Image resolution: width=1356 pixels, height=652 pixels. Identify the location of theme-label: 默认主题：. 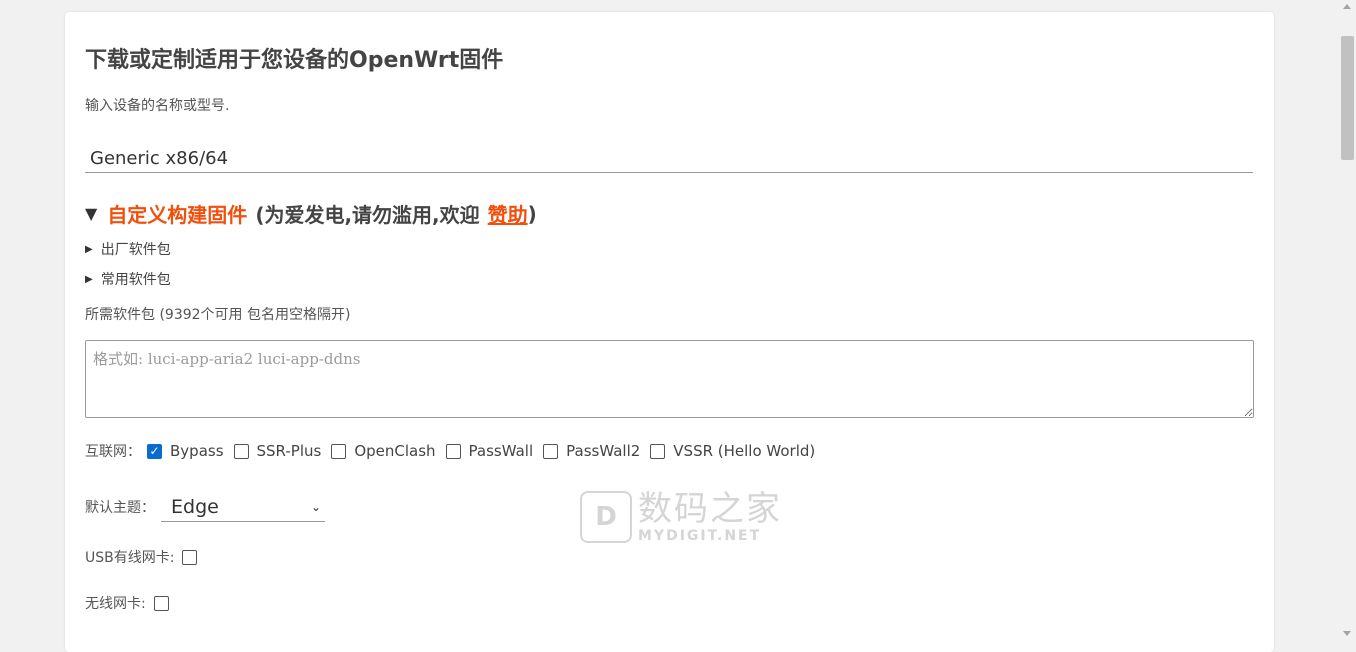
(120, 508).